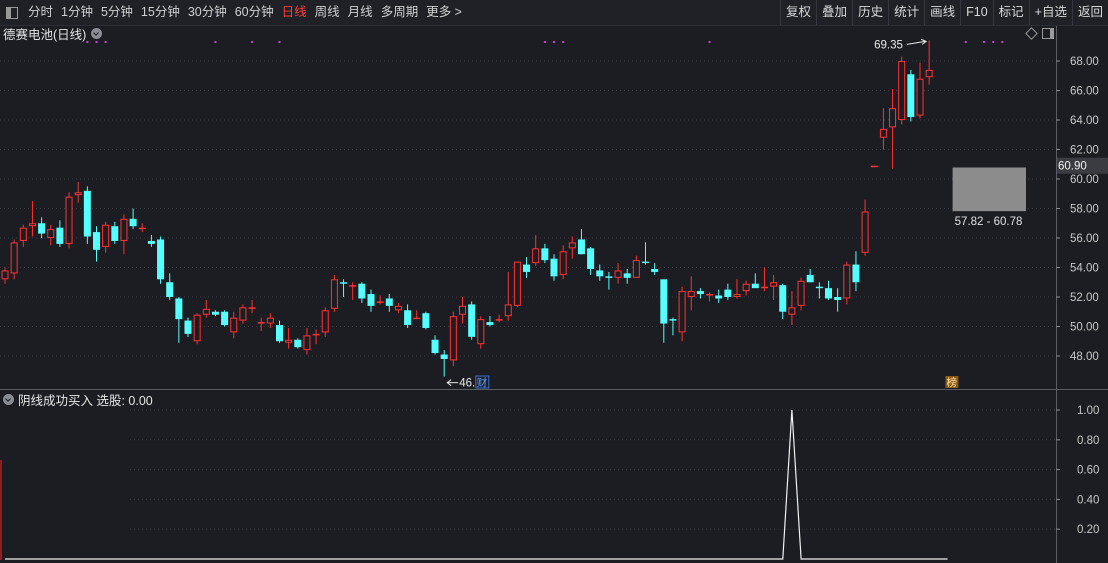 The height and width of the screenshot is (563, 1108). I want to click on range-box, so click(989, 189).